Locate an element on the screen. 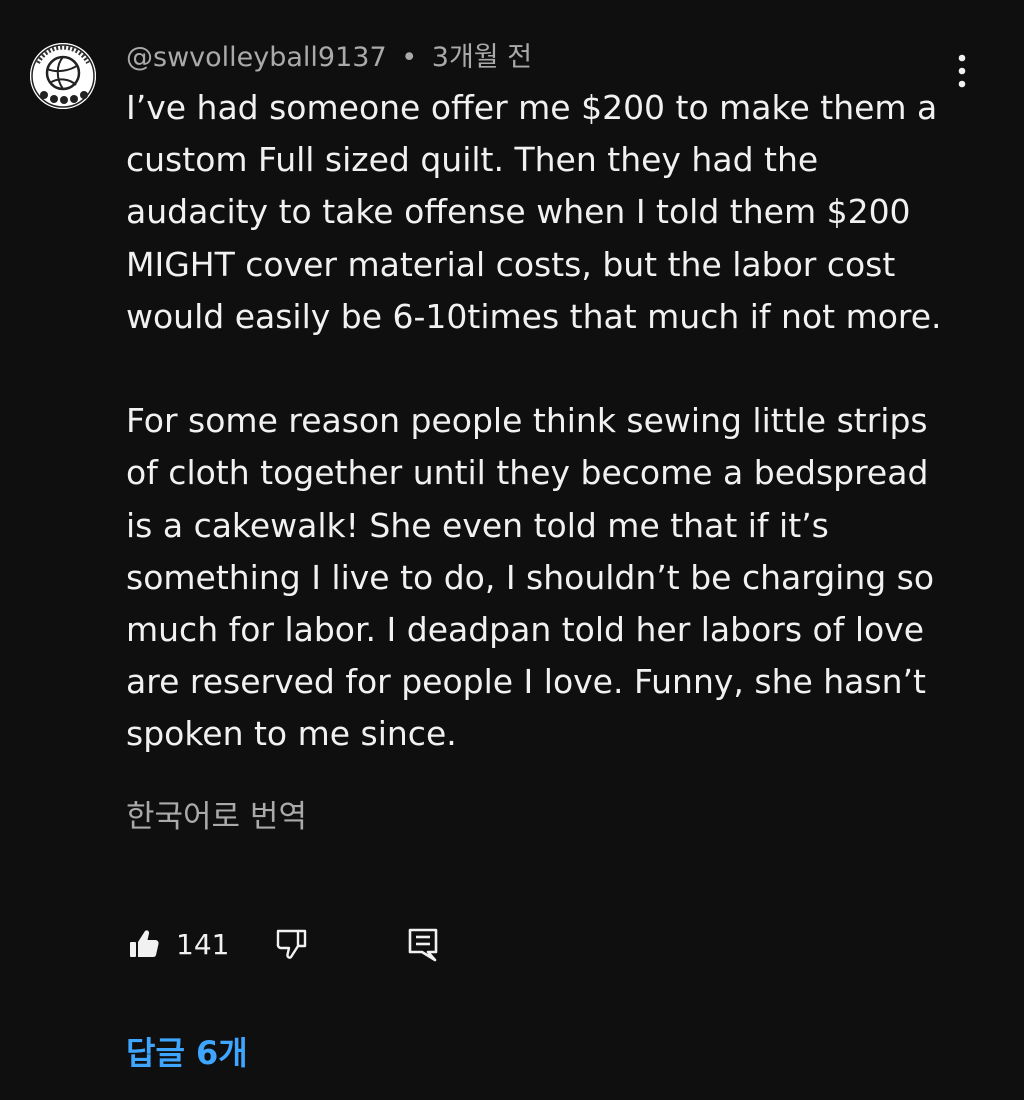 This screenshot has height=1100, width=1024. dislike-button is located at coordinates (292, 944).